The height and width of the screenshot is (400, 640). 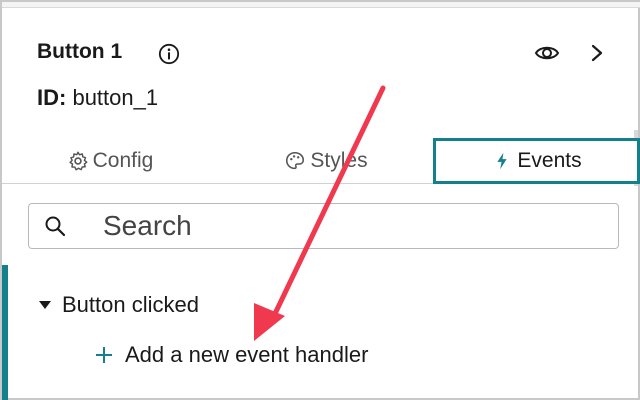 I want to click on tab-config: Config, so click(x=110, y=161).